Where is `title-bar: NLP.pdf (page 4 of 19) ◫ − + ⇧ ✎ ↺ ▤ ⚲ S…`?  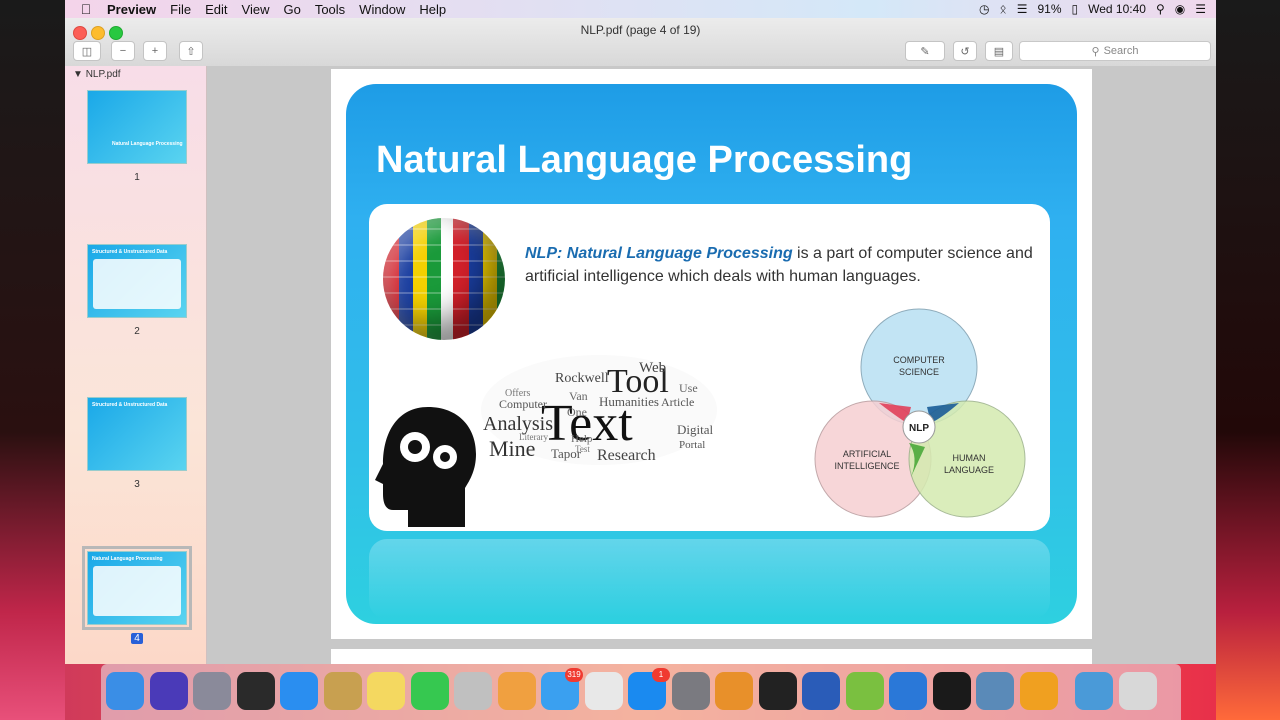 title-bar: NLP.pdf (page 4 of 19) ◫ − + ⇧ ✎ ↺ ▤ ⚲ S… is located at coordinates (640, 42).